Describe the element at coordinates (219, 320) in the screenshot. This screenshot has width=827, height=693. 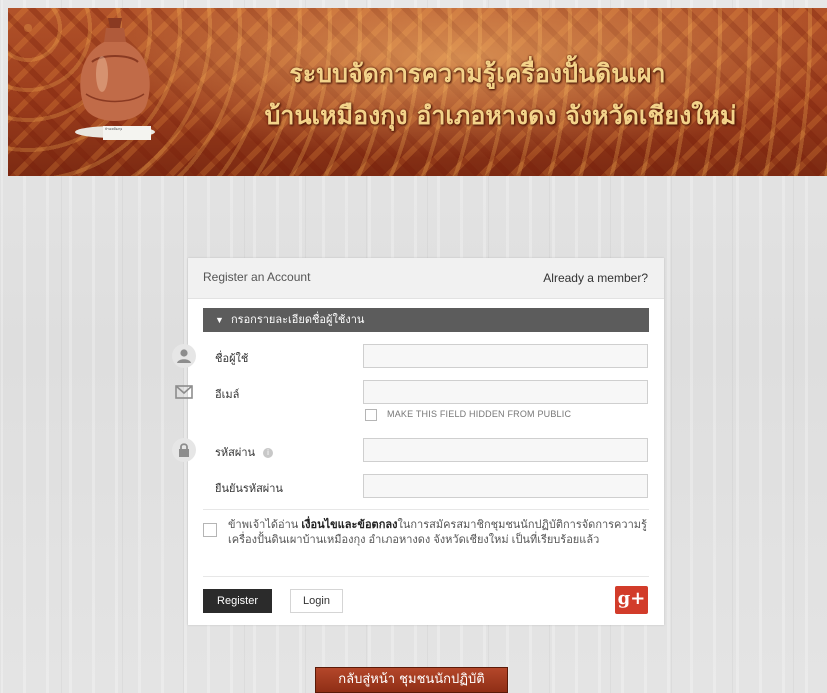
I see `chevron-down-icon: ▼` at that location.